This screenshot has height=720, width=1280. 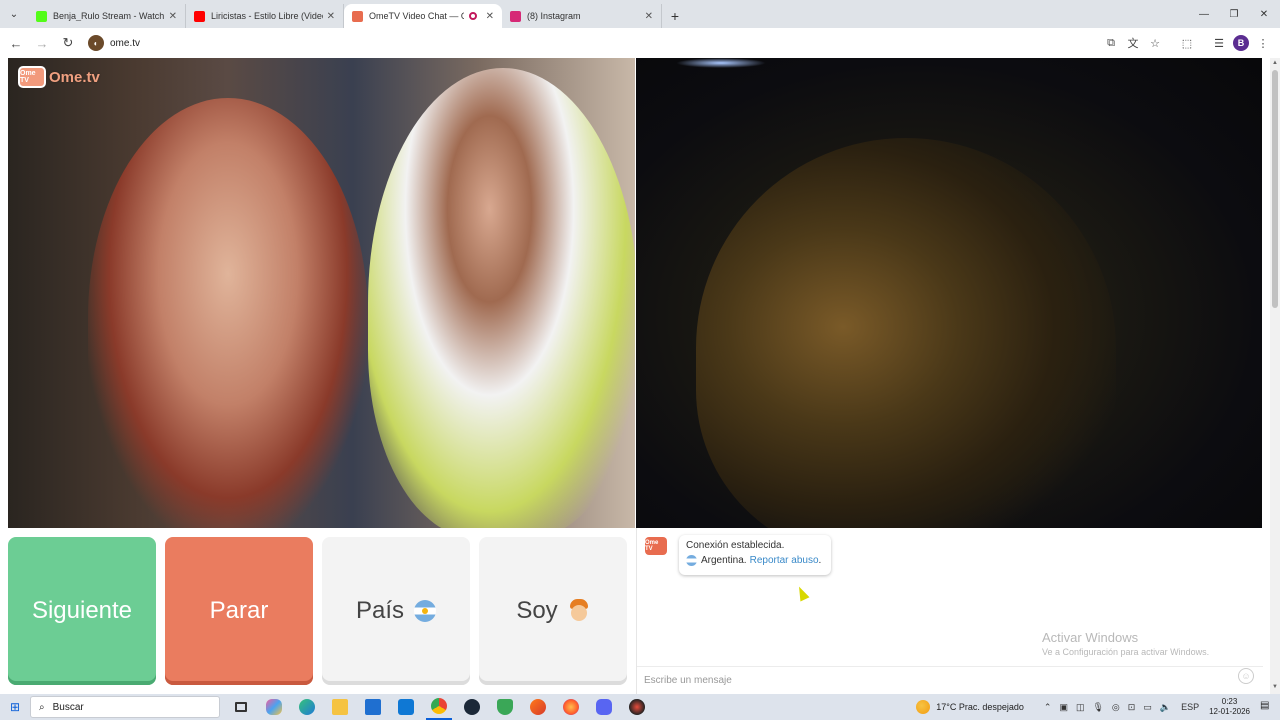 I want to click on show-hidden-icons-icon: ⌃, so click(x=1048, y=707).